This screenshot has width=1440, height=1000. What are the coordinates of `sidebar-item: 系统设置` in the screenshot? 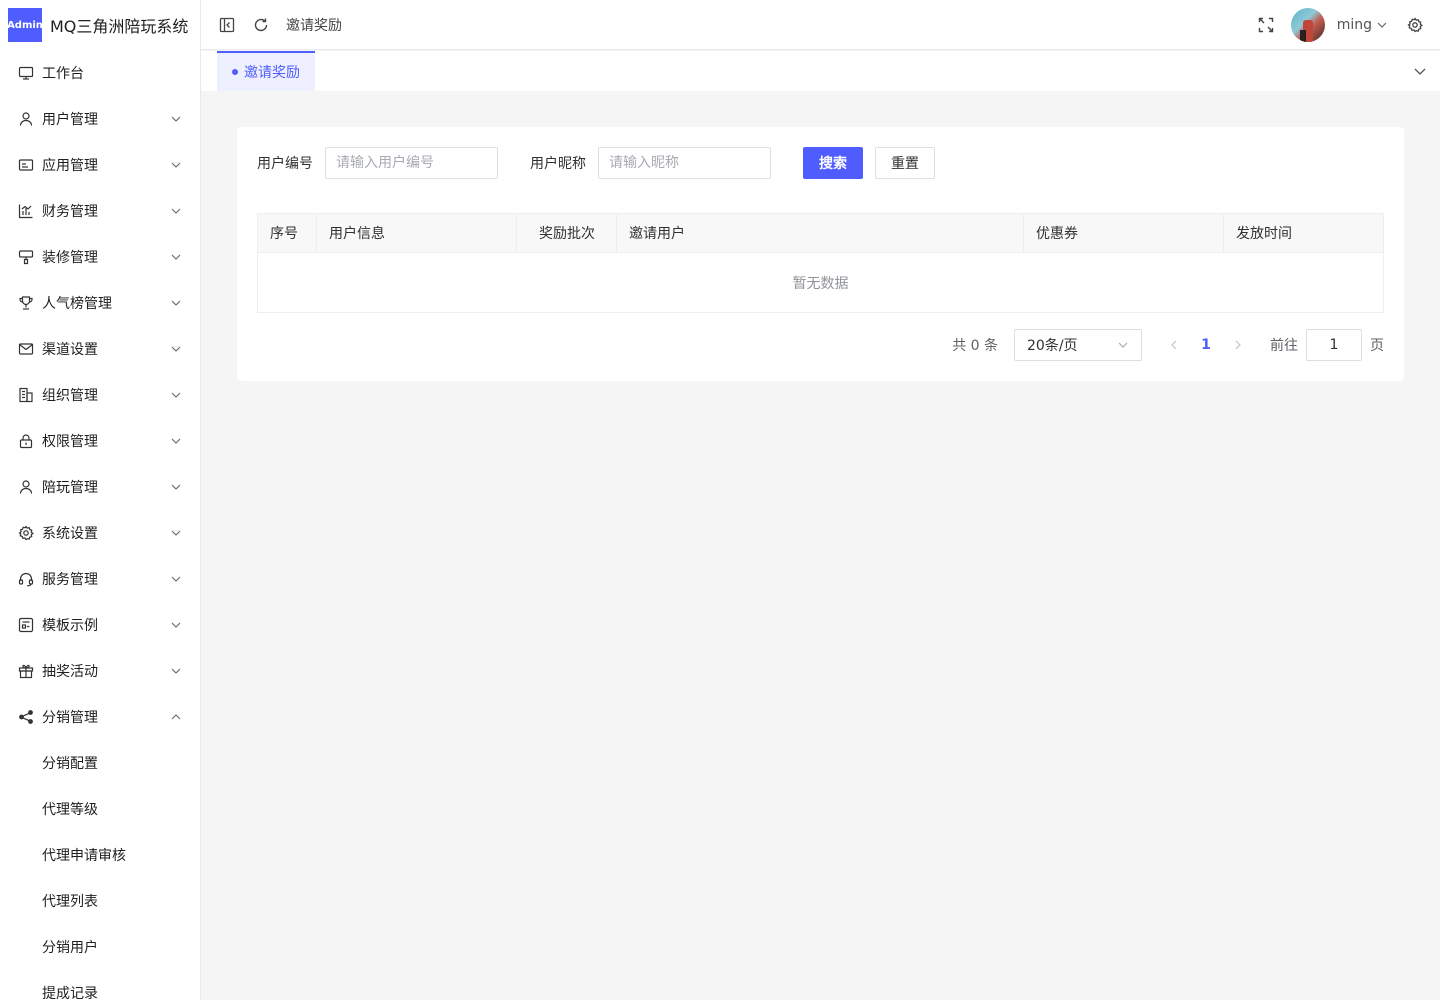 It's located at (100, 533).